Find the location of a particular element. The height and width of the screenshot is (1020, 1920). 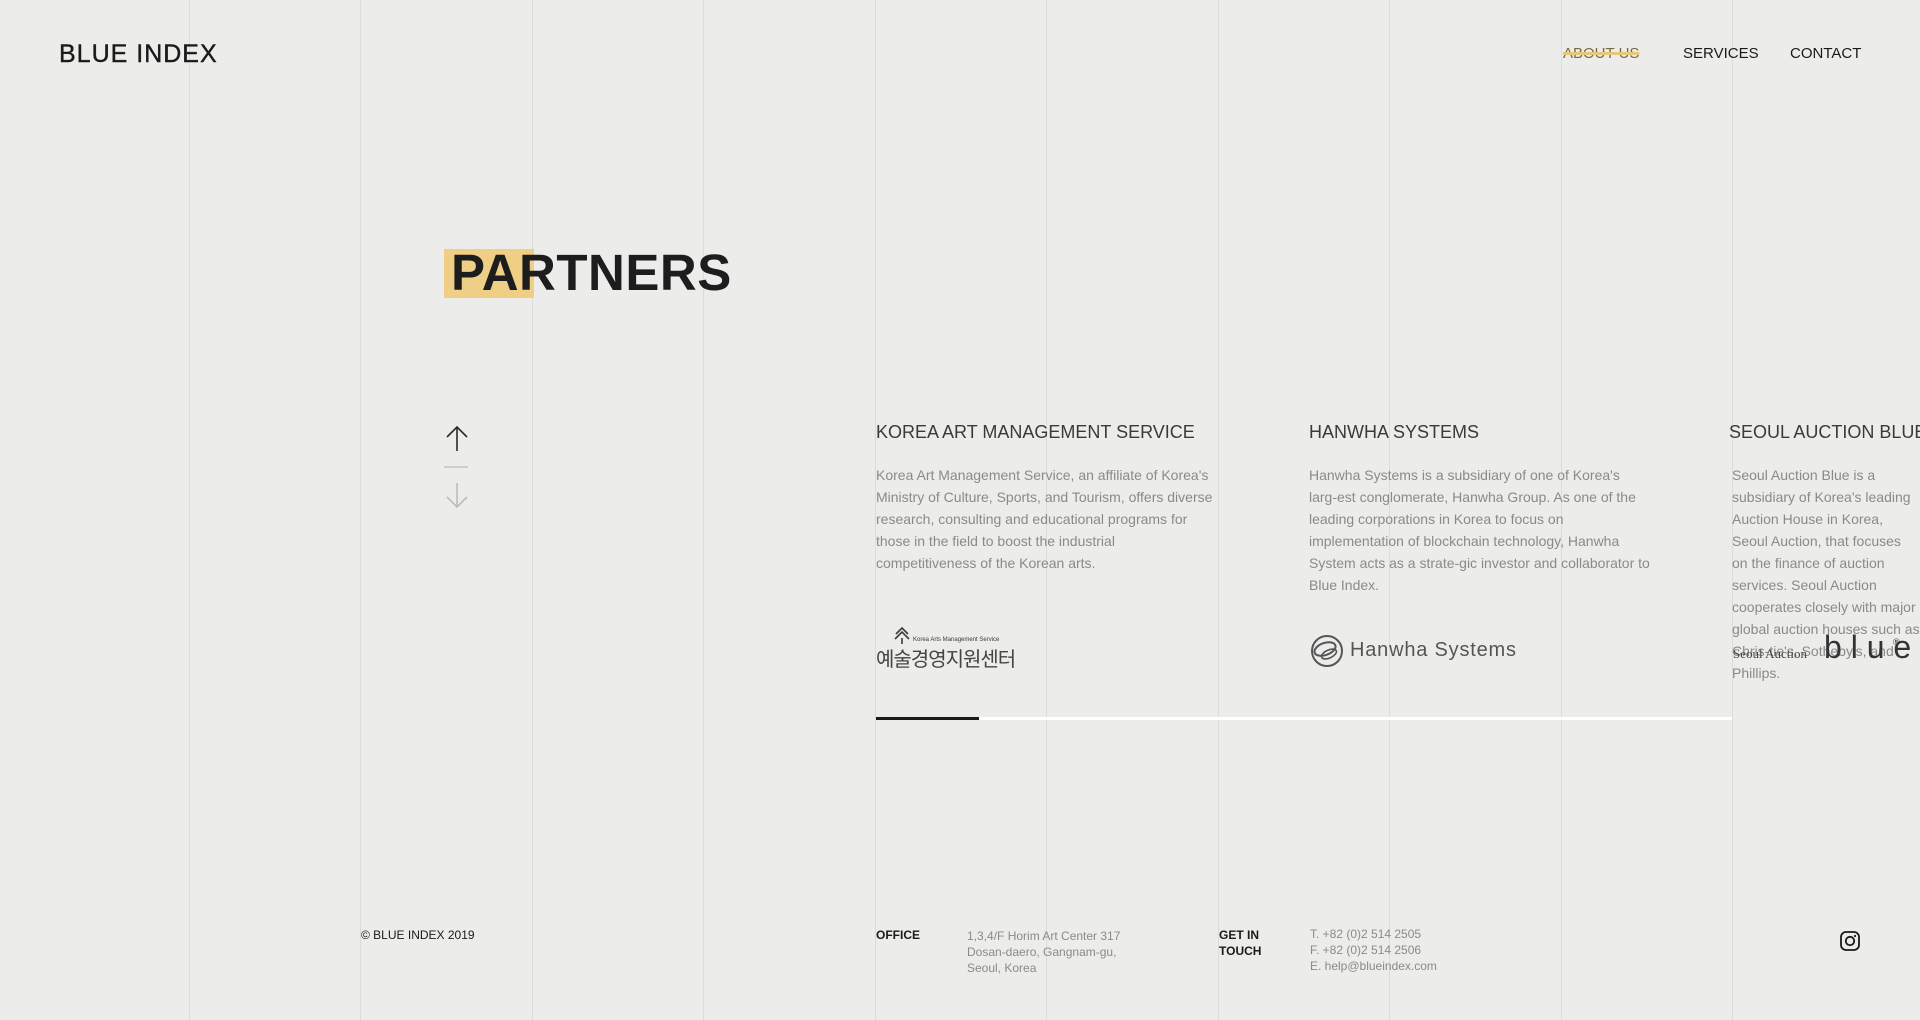

office-address-line: Dosan-daero, Gangnam-gu, is located at coordinates (1042, 952).